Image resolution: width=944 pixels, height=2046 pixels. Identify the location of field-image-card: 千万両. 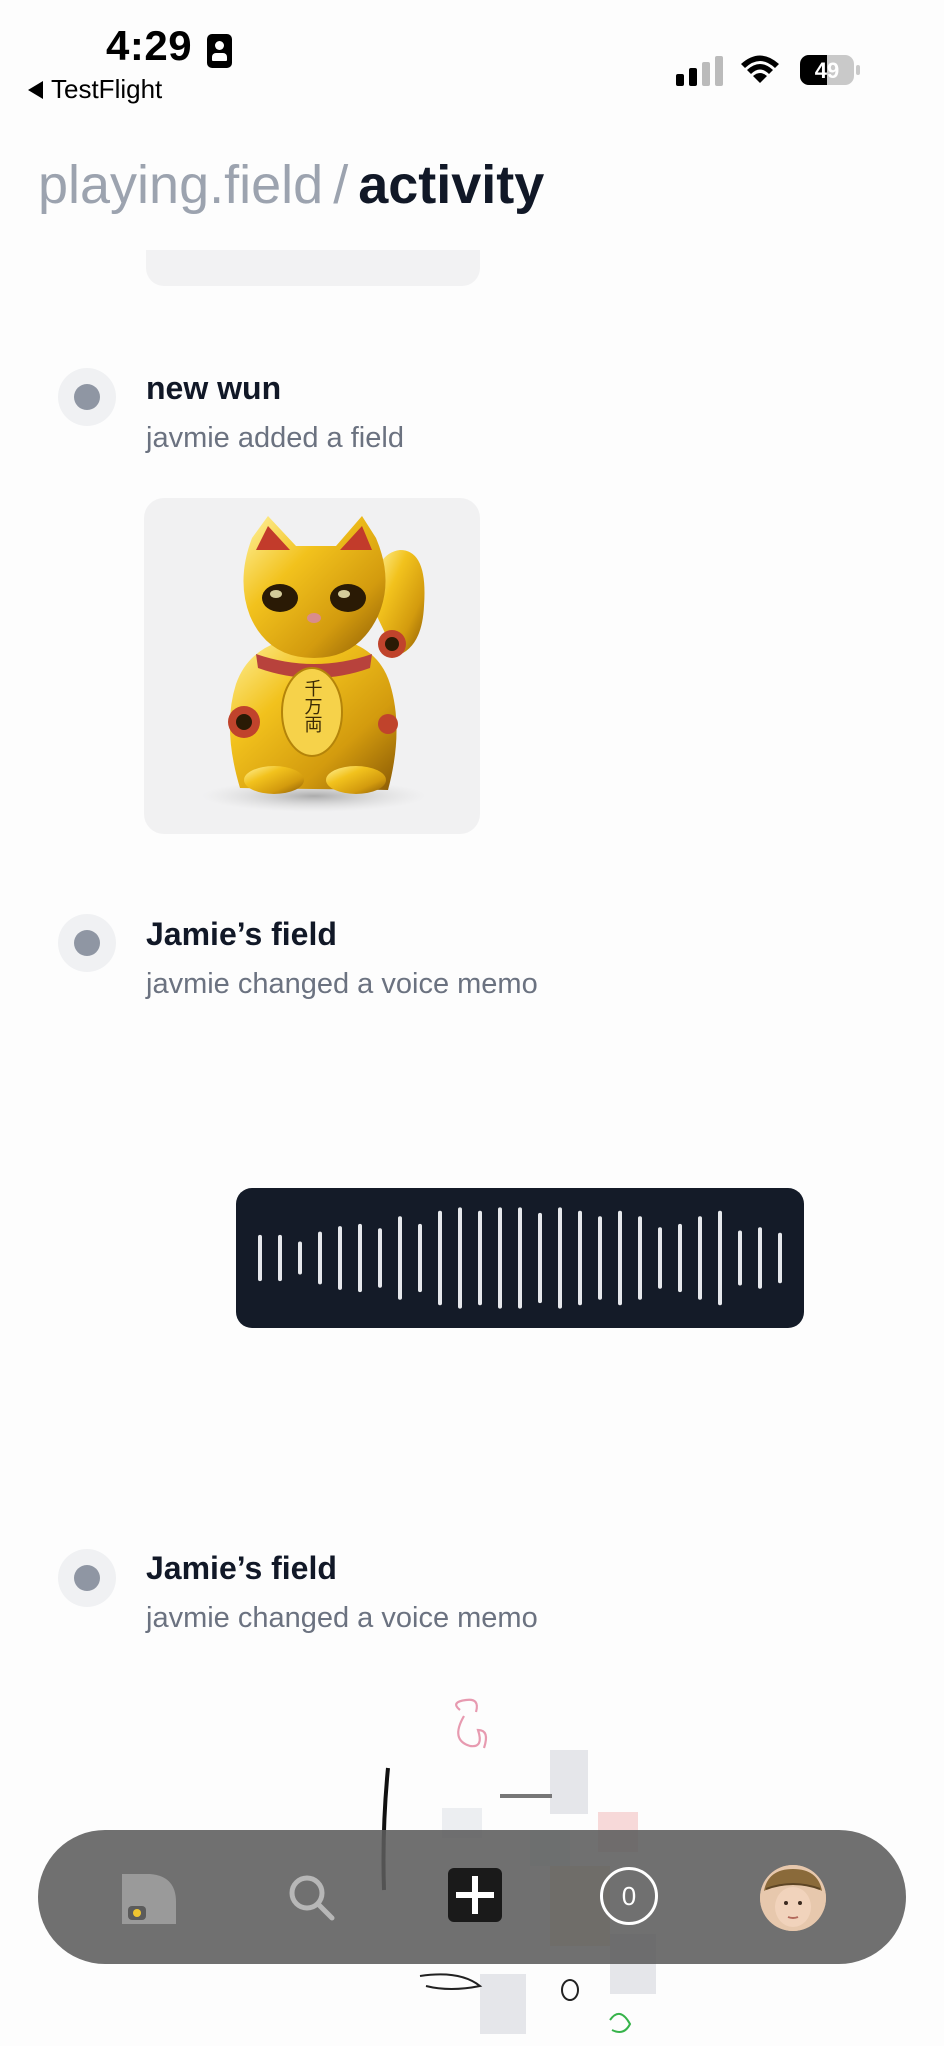
(312, 666).